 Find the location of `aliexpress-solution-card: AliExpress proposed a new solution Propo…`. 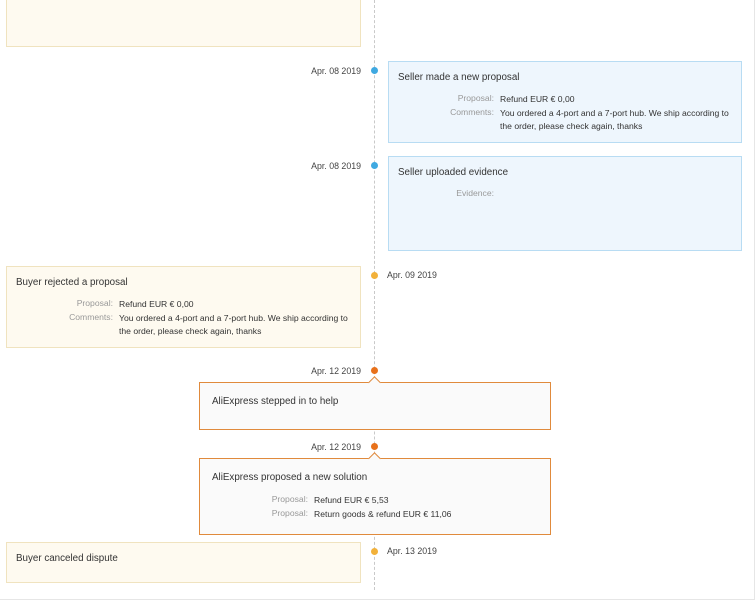

aliexpress-solution-card: AliExpress proposed a new solution Propo… is located at coordinates (375, 496).